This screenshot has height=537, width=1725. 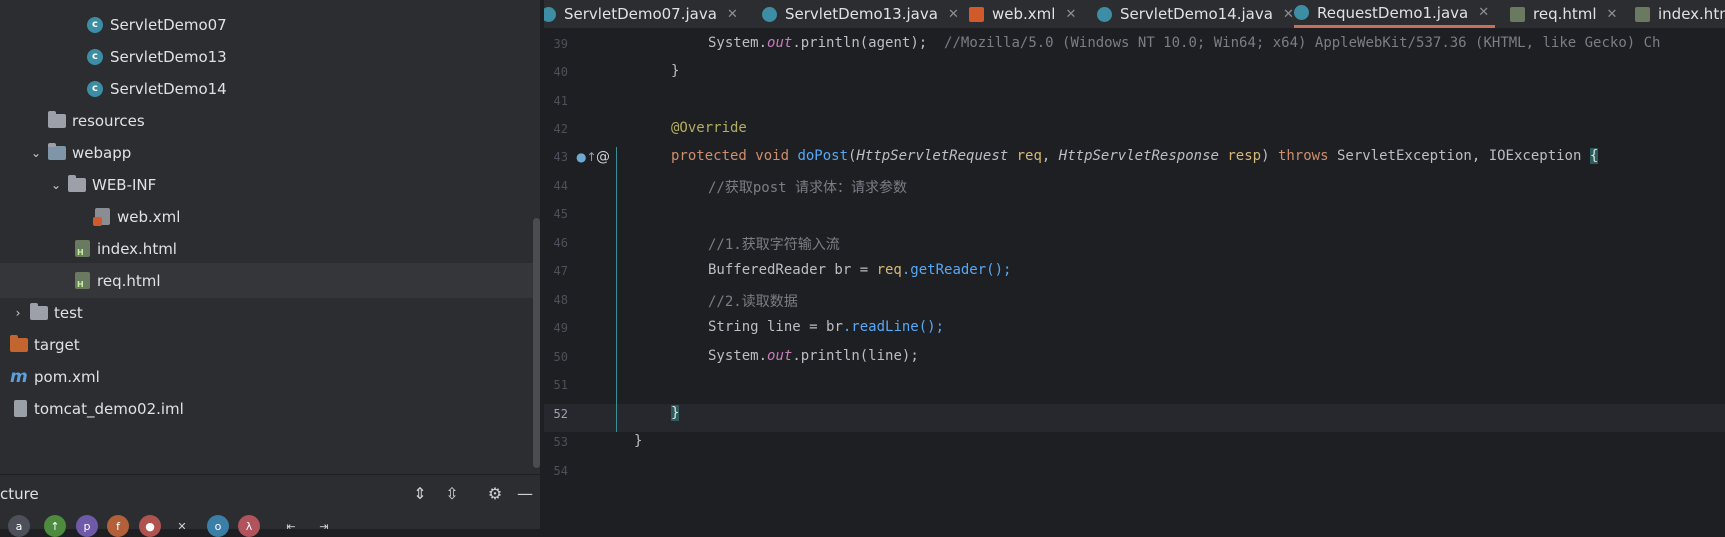 What do you see at coordinates (270, 88) in the screenshot?
I see `tree-item-servletdemo14: c ServletDemo14` at bounding box center [270, 88].